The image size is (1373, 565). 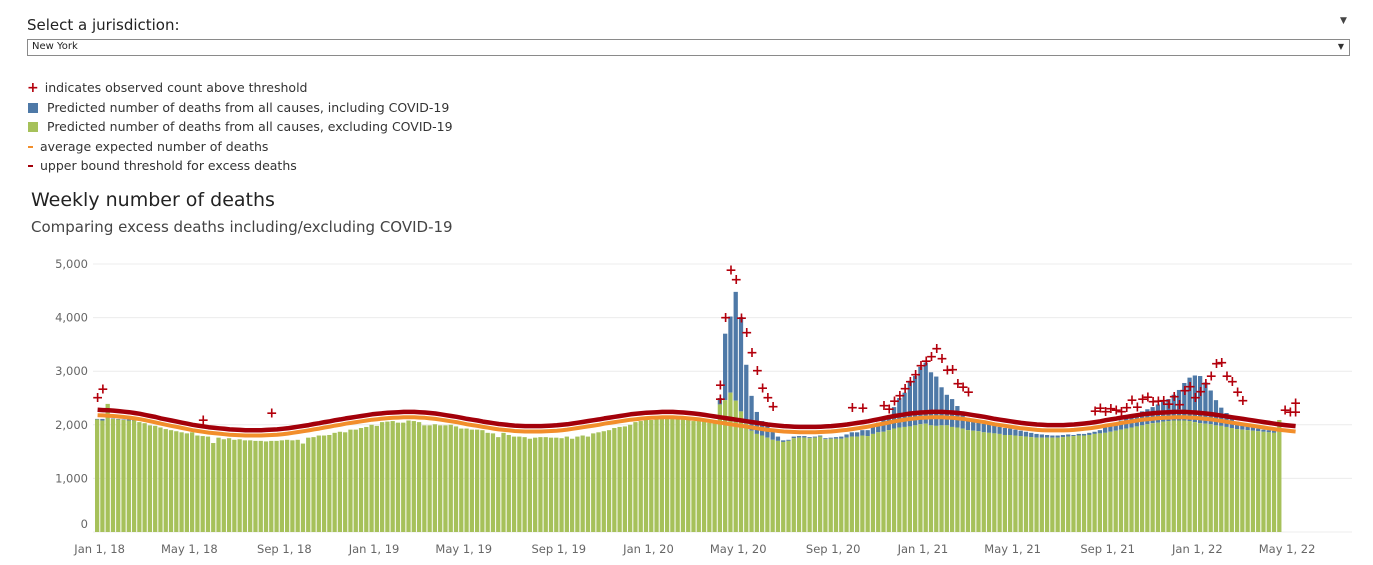 What do you see at coordinates (55, 46) in the screenshot?
I see `jurisdiction-select-value: New York` at bounding box center [55, 46].